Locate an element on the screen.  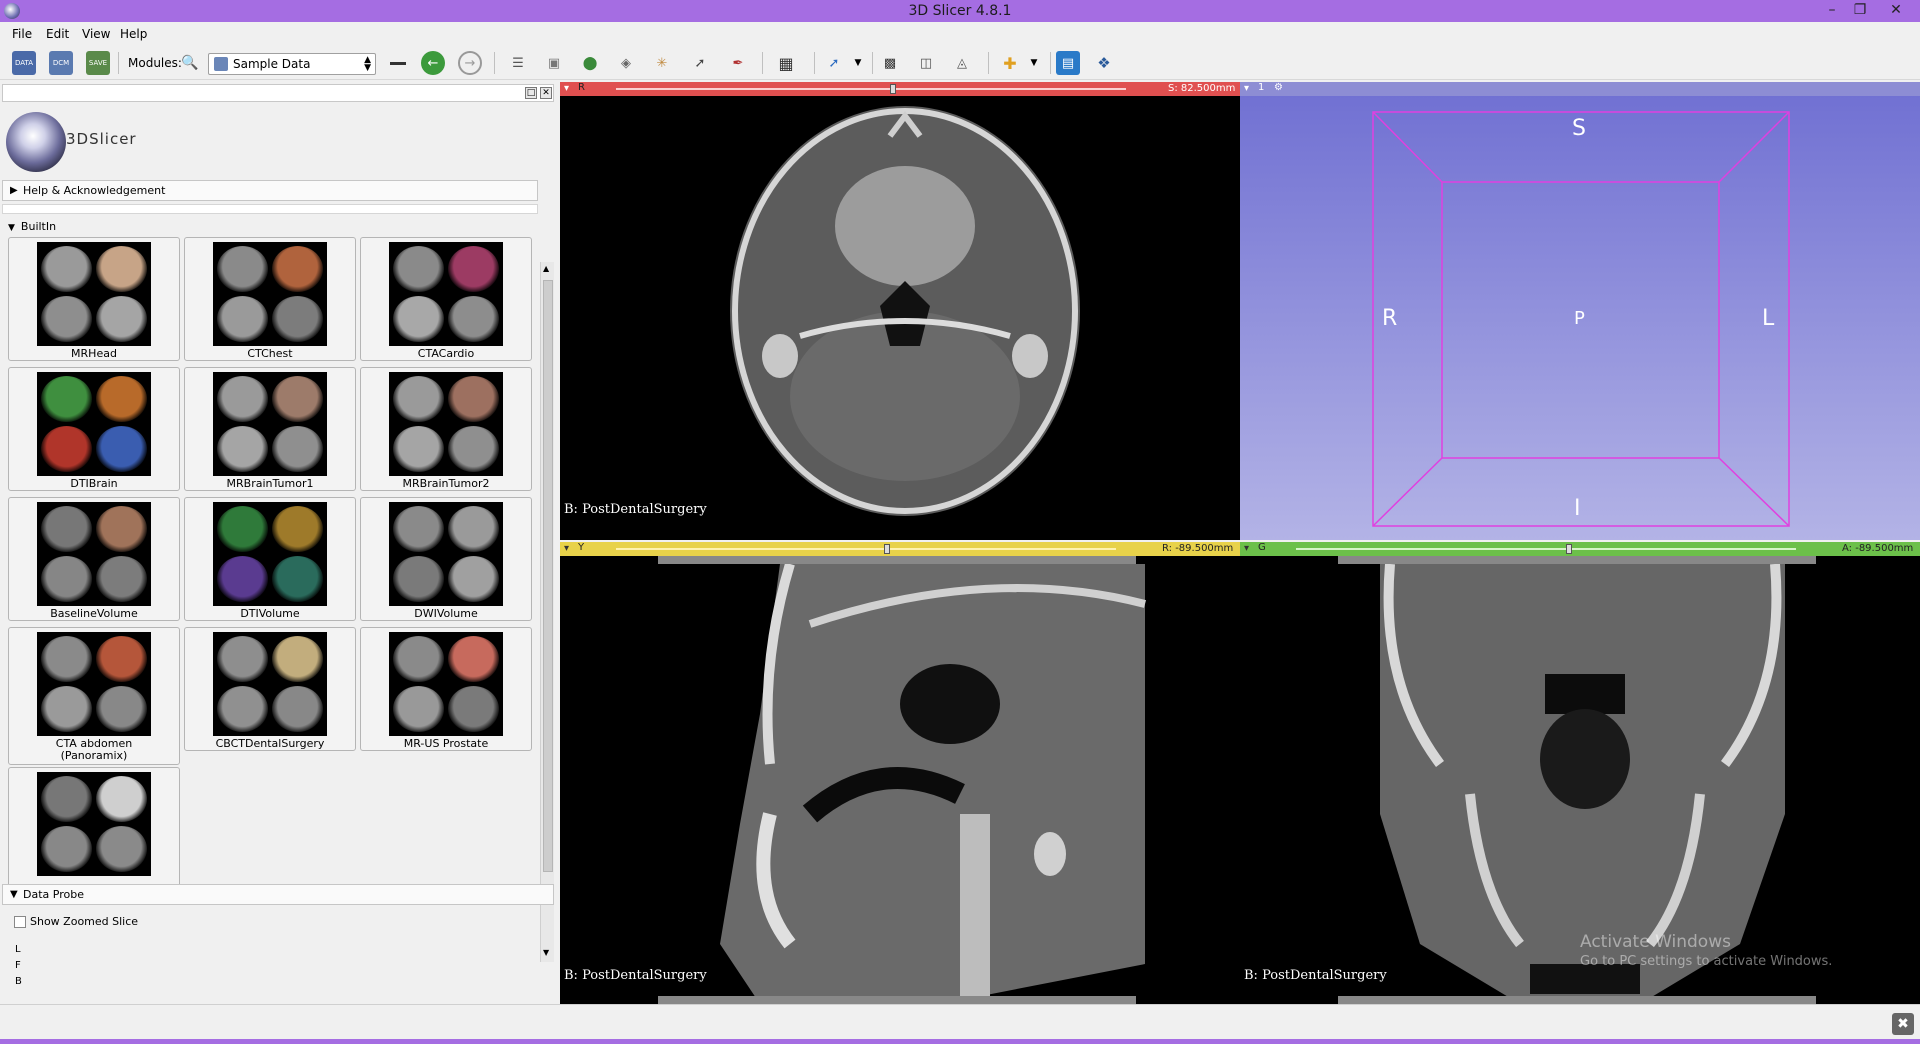
editor-module-icon: ✒ is located at coordinates (738, 63).